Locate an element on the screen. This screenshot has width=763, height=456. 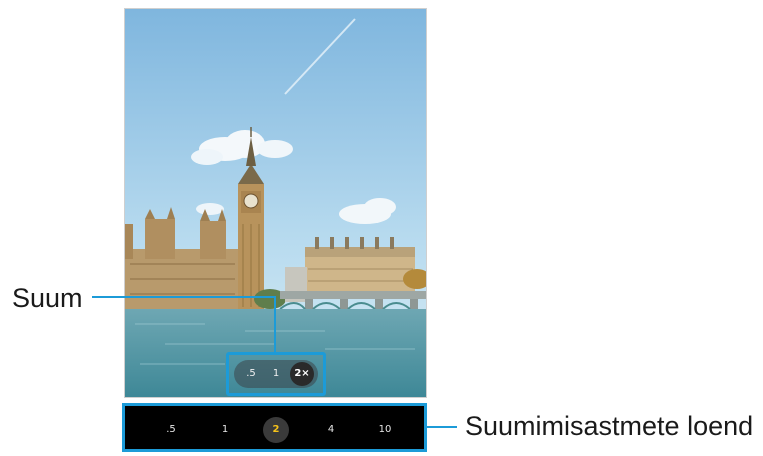
zoom-callout-line is located at coordinates (184, 297).